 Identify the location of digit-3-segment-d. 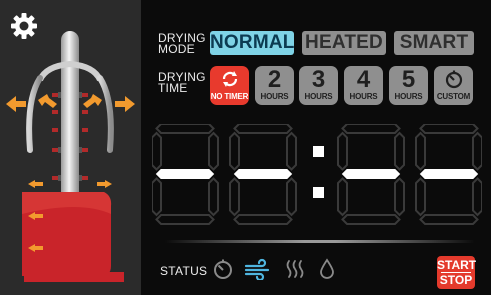
(371, 219).